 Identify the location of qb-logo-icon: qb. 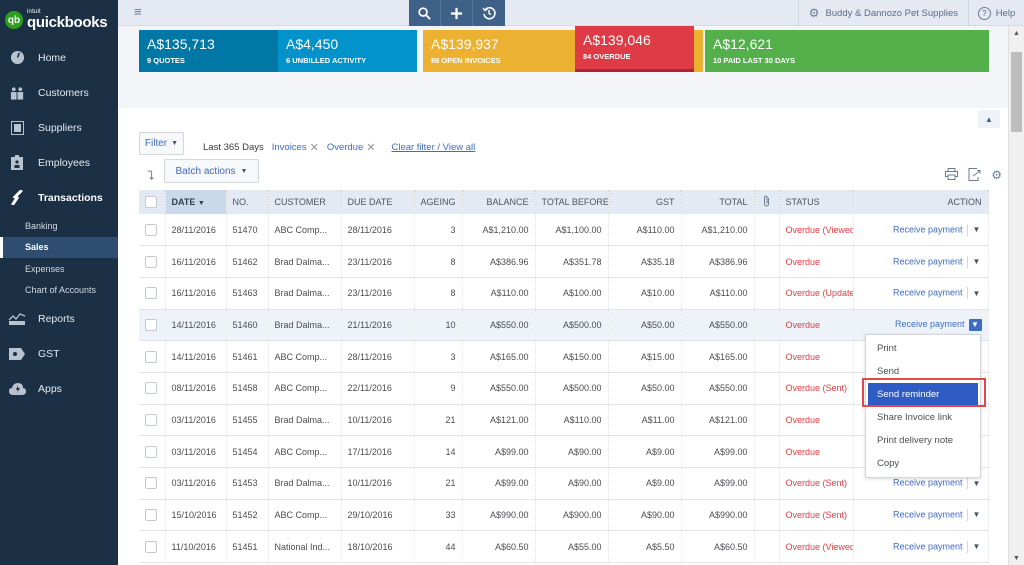
(14, 20).